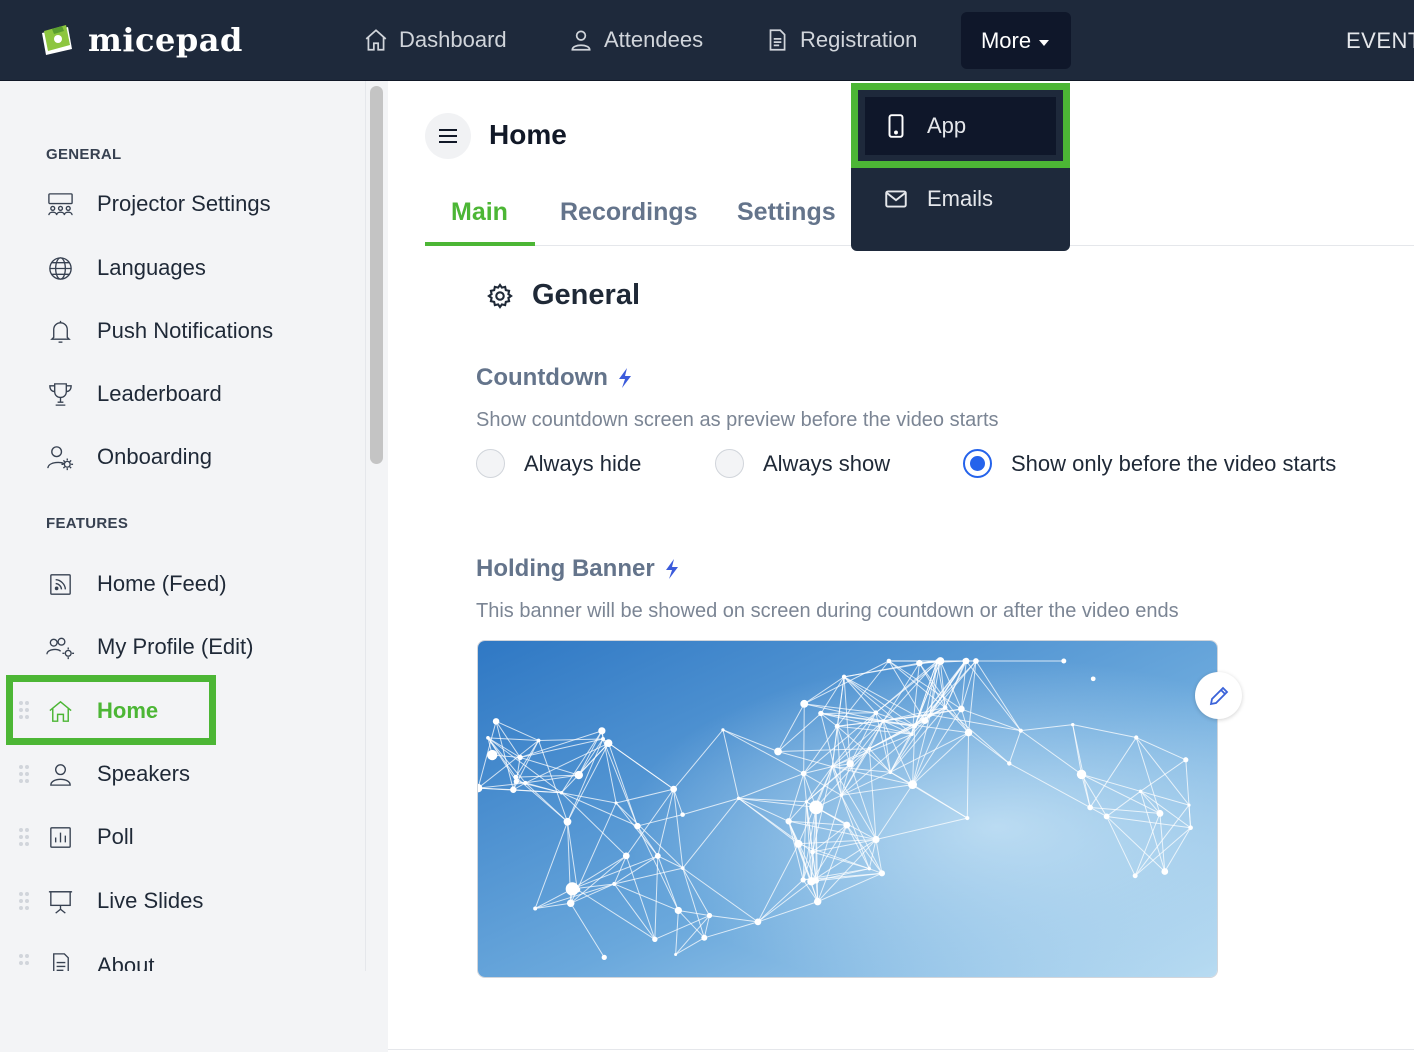 Image resolution: width=1414 pixels, height=1052 pixels. Describe the element at coordinates (115, 836) in the screenshot. I see `sidebar-item-label: Poll` at that location.